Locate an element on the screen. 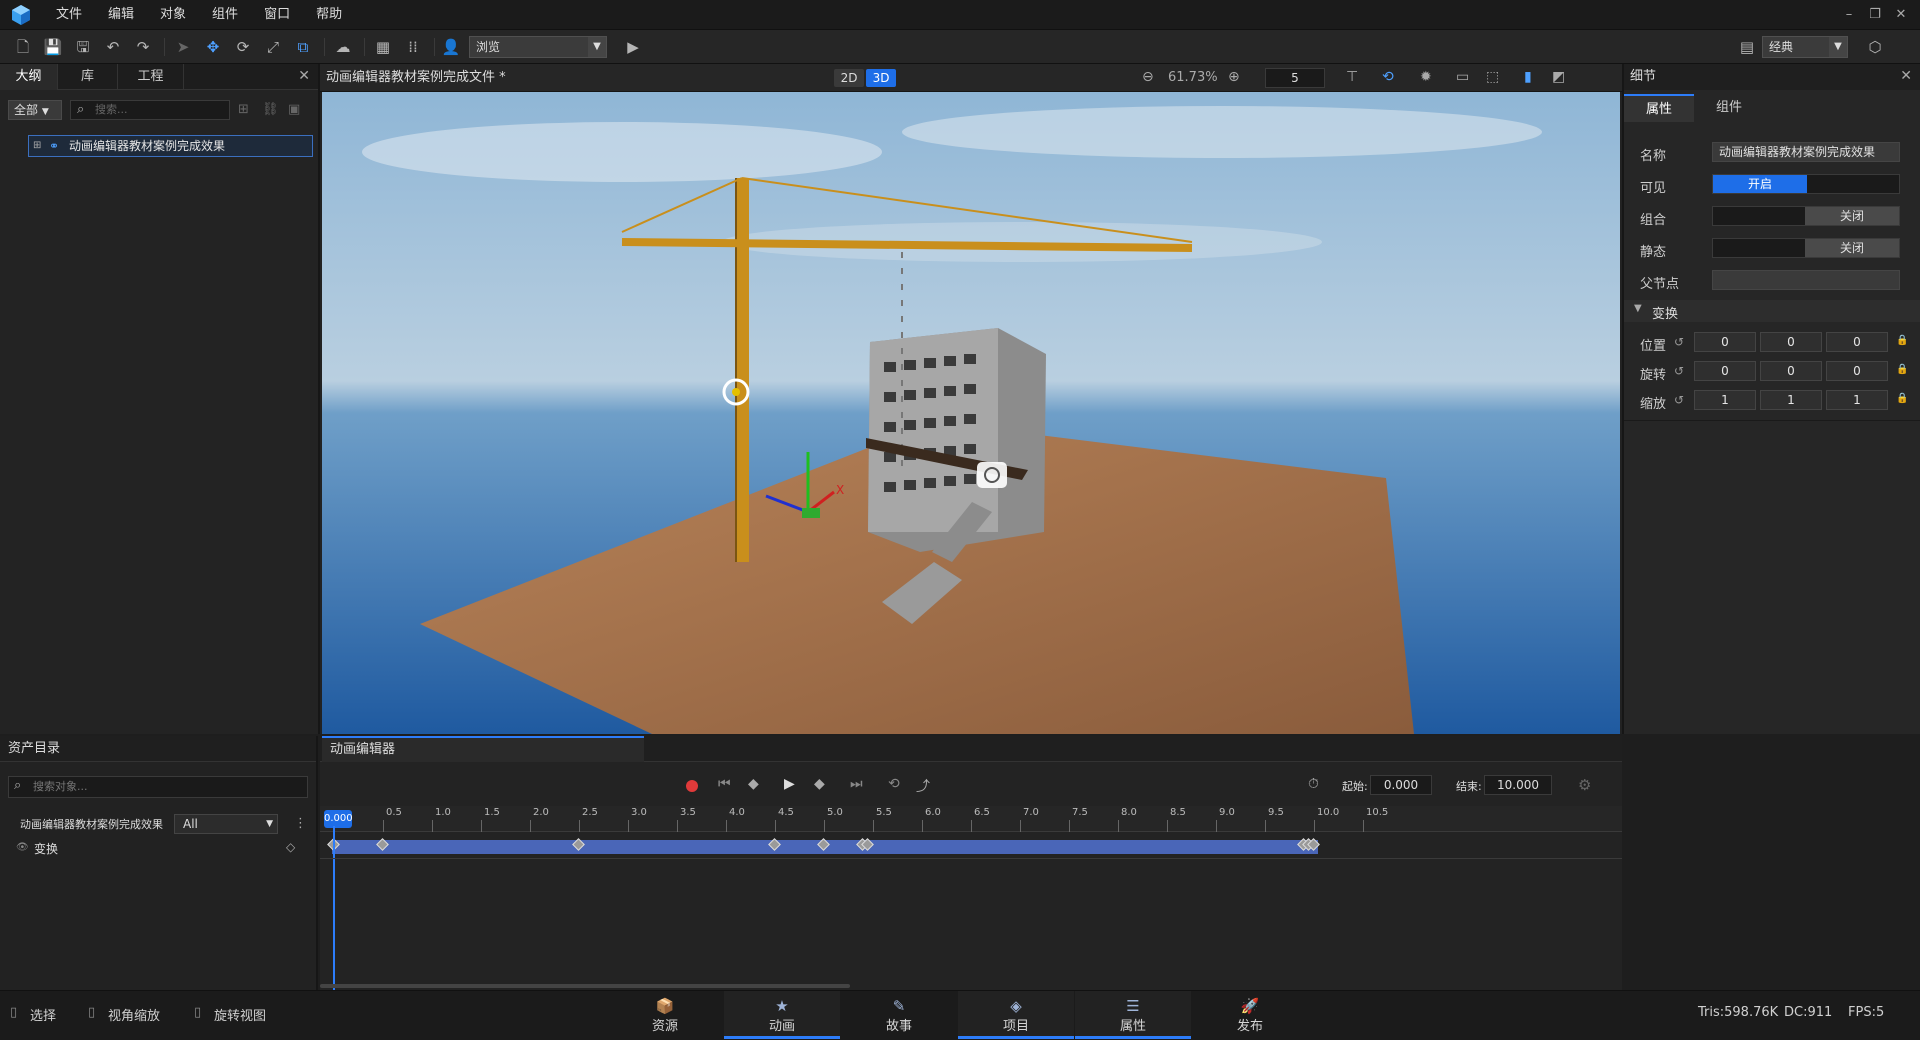 This screenshot has height=1040, width=1920. top-view-icon: ⊤ is located at coordinates (1352, 77).